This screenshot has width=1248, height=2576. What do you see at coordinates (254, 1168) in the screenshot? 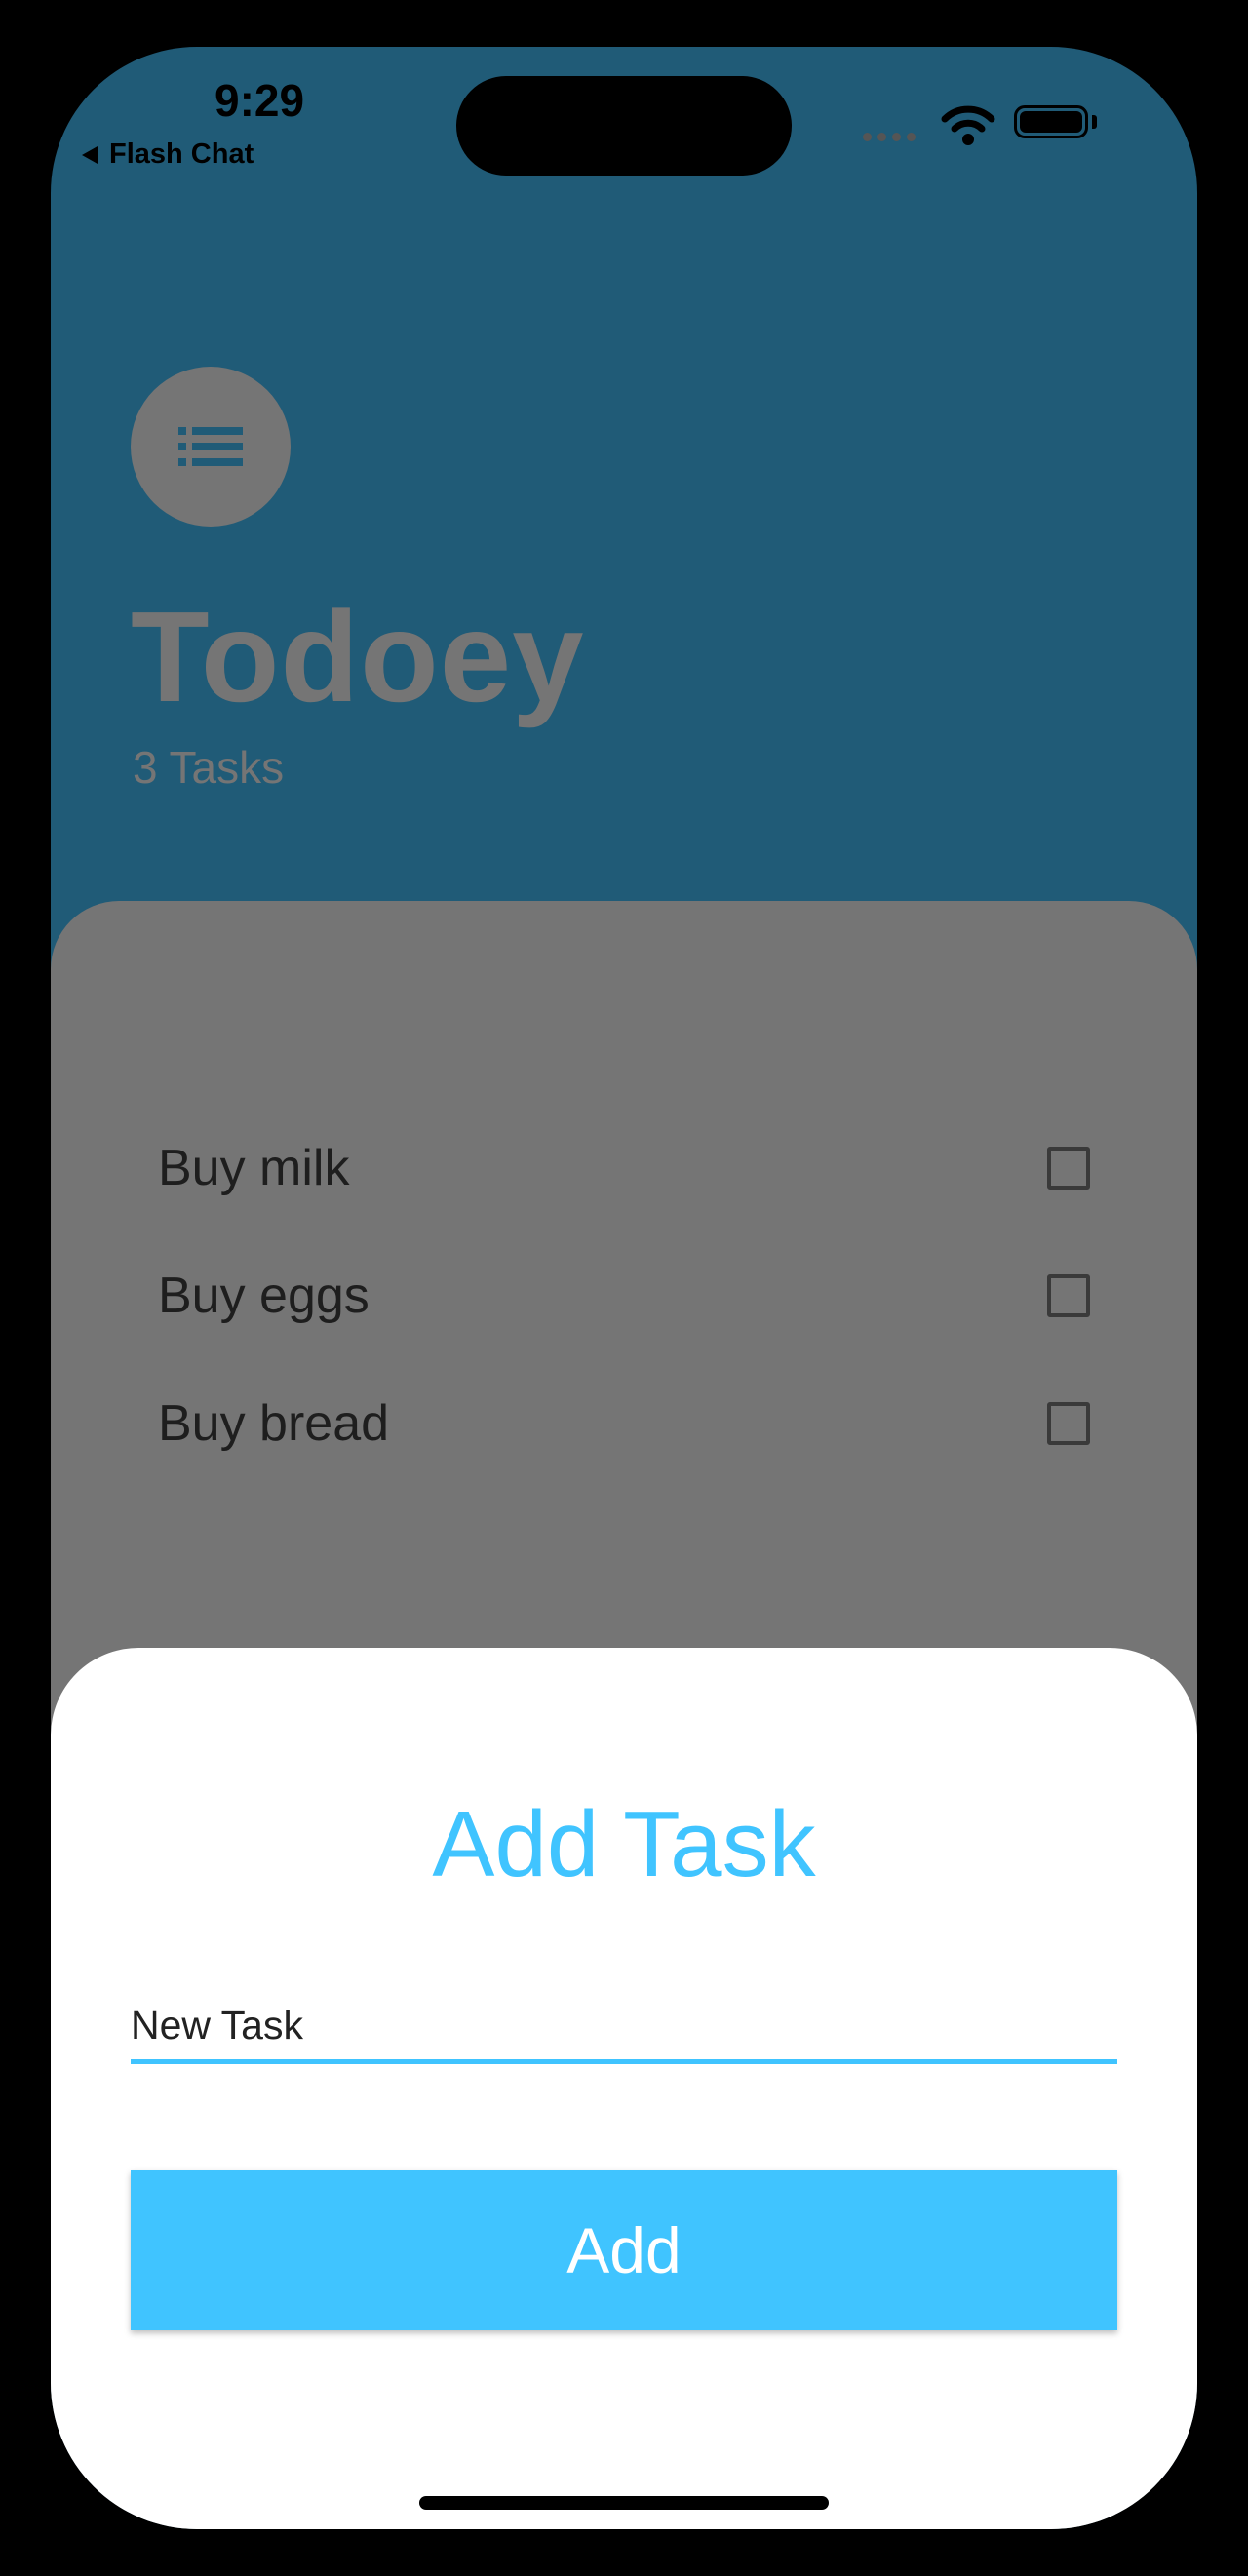
I see `task-label: Buy milk` at bounding box center [254, 1168].